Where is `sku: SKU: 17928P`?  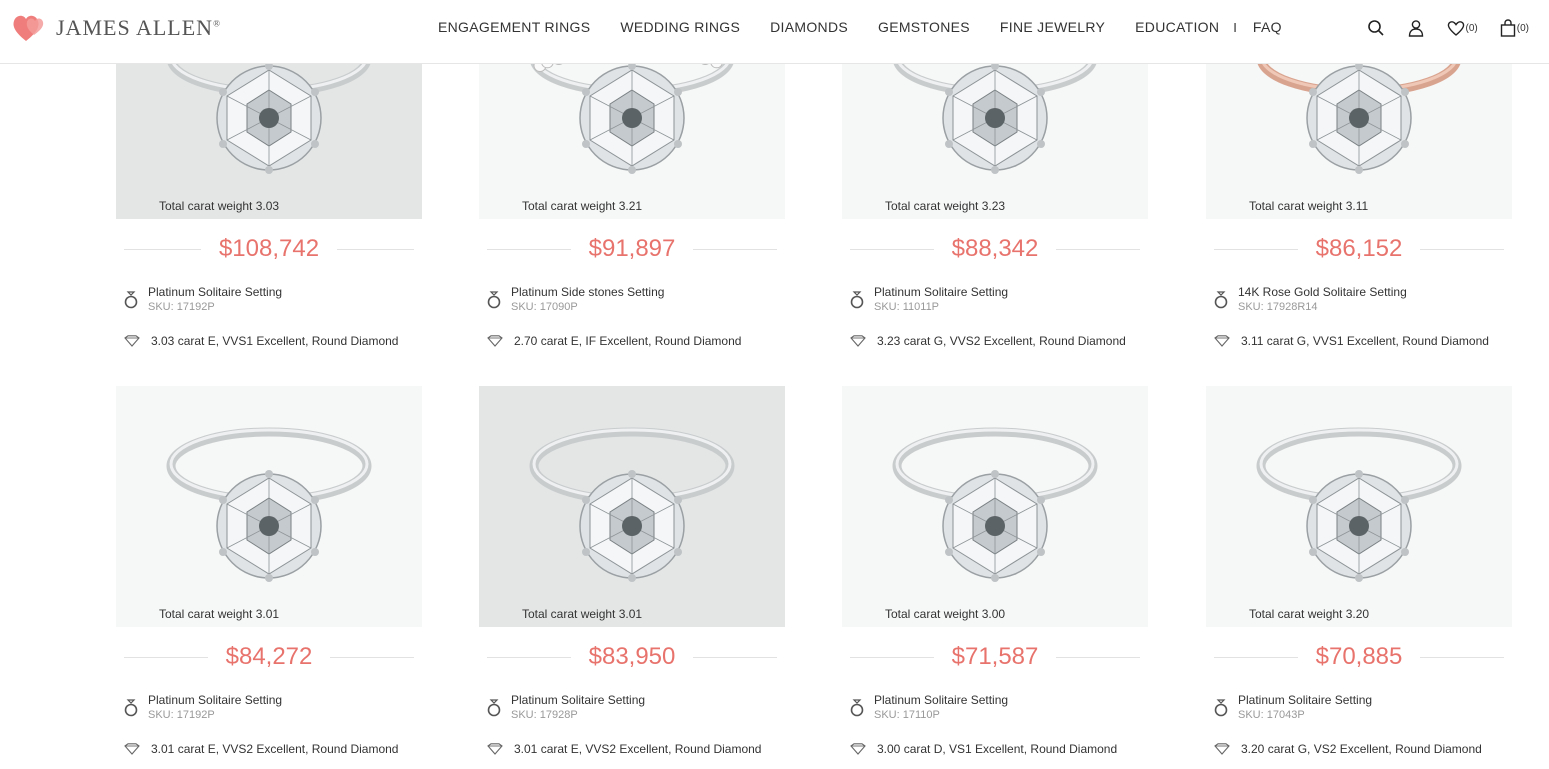 sku: SKU: 17928P is located at coordinates (544, 715).